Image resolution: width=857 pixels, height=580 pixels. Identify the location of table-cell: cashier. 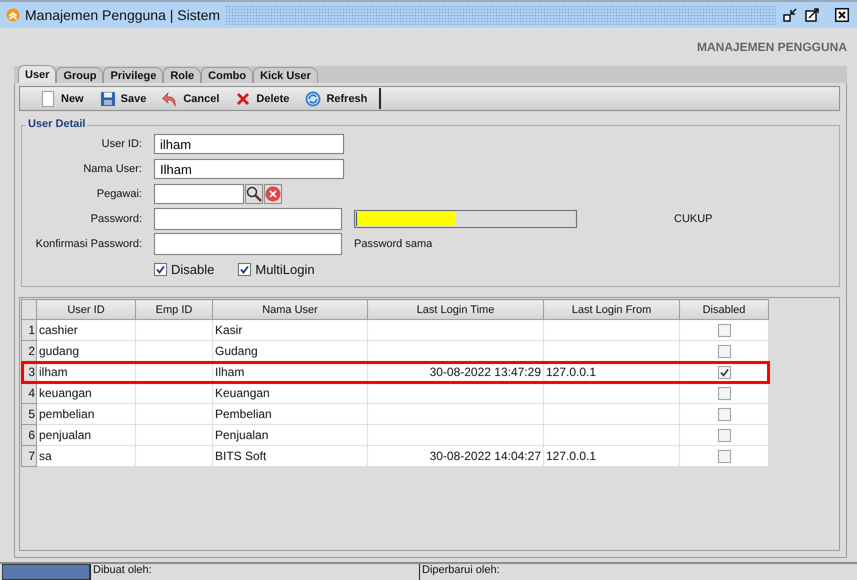
(86, 330).